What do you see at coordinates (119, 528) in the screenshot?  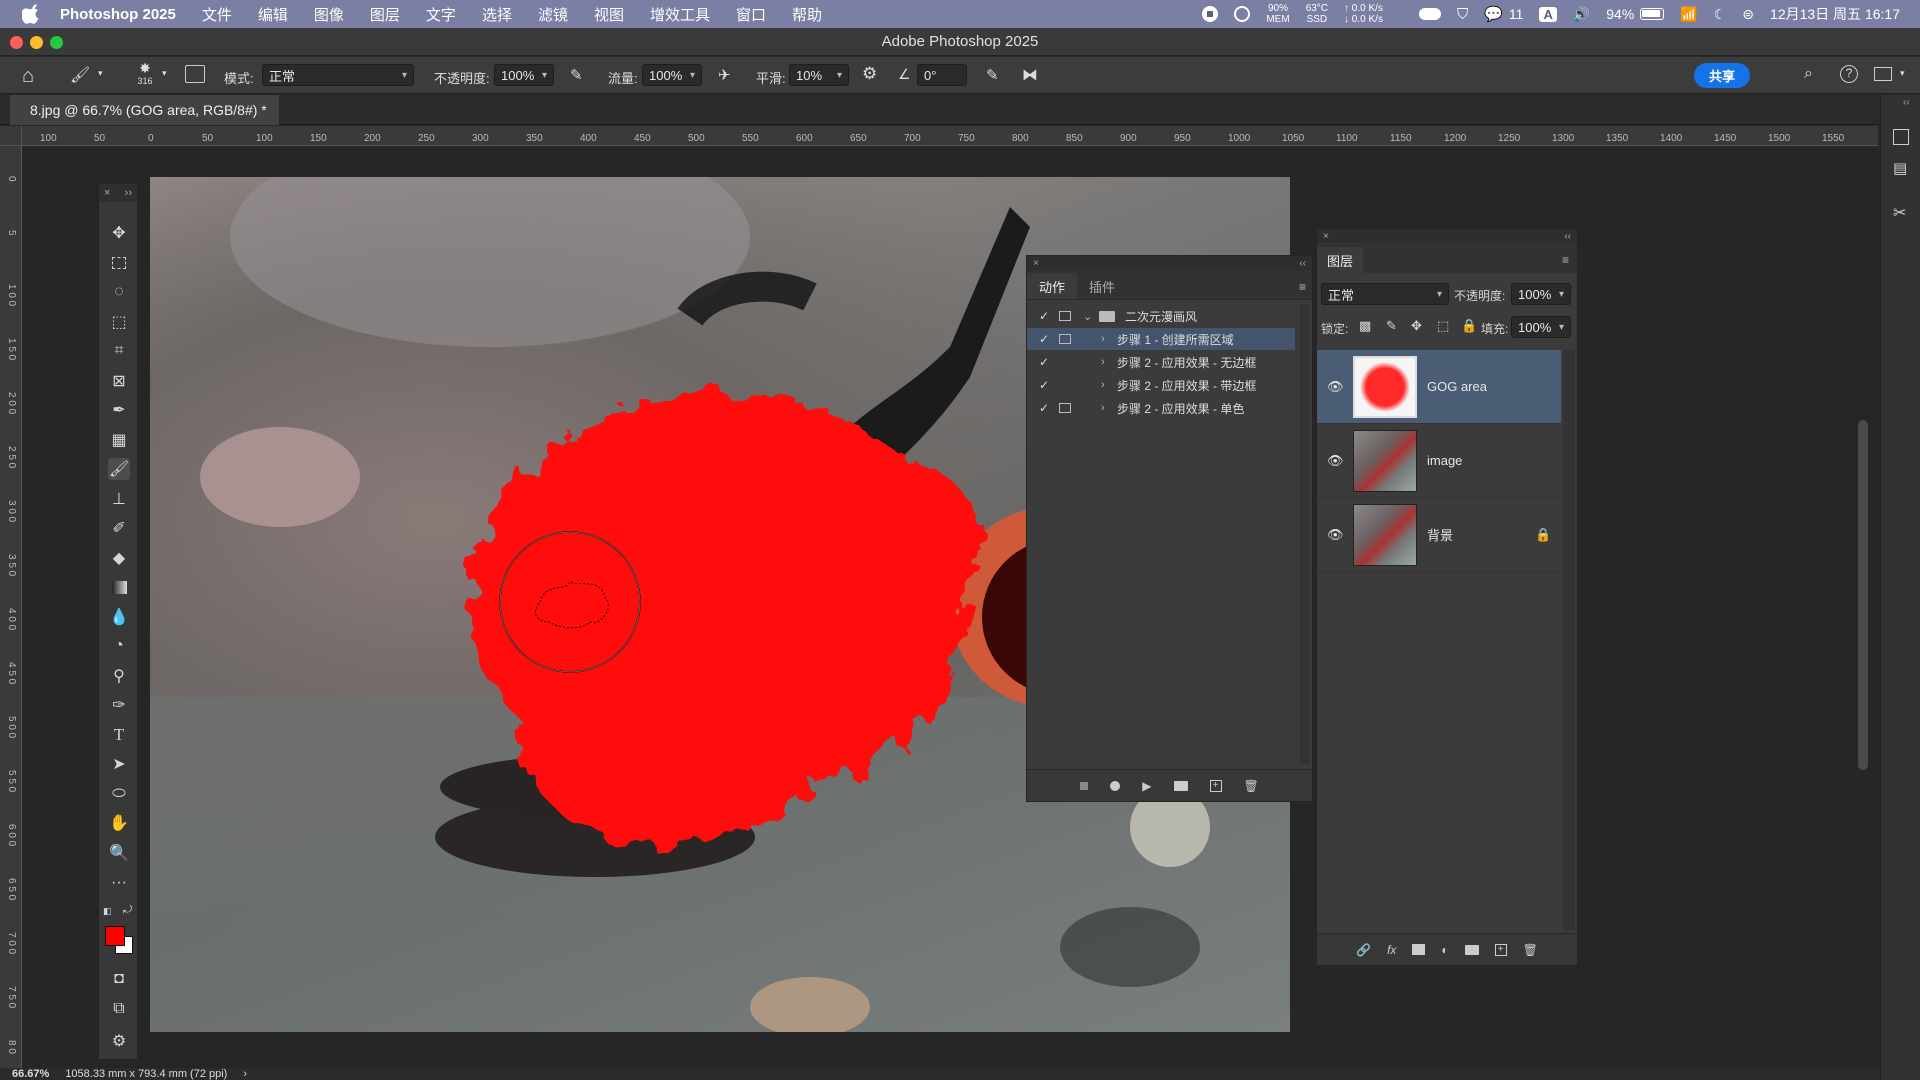 I see `history-brush-tool-icon: ✐` at bounding box center [119, 528].